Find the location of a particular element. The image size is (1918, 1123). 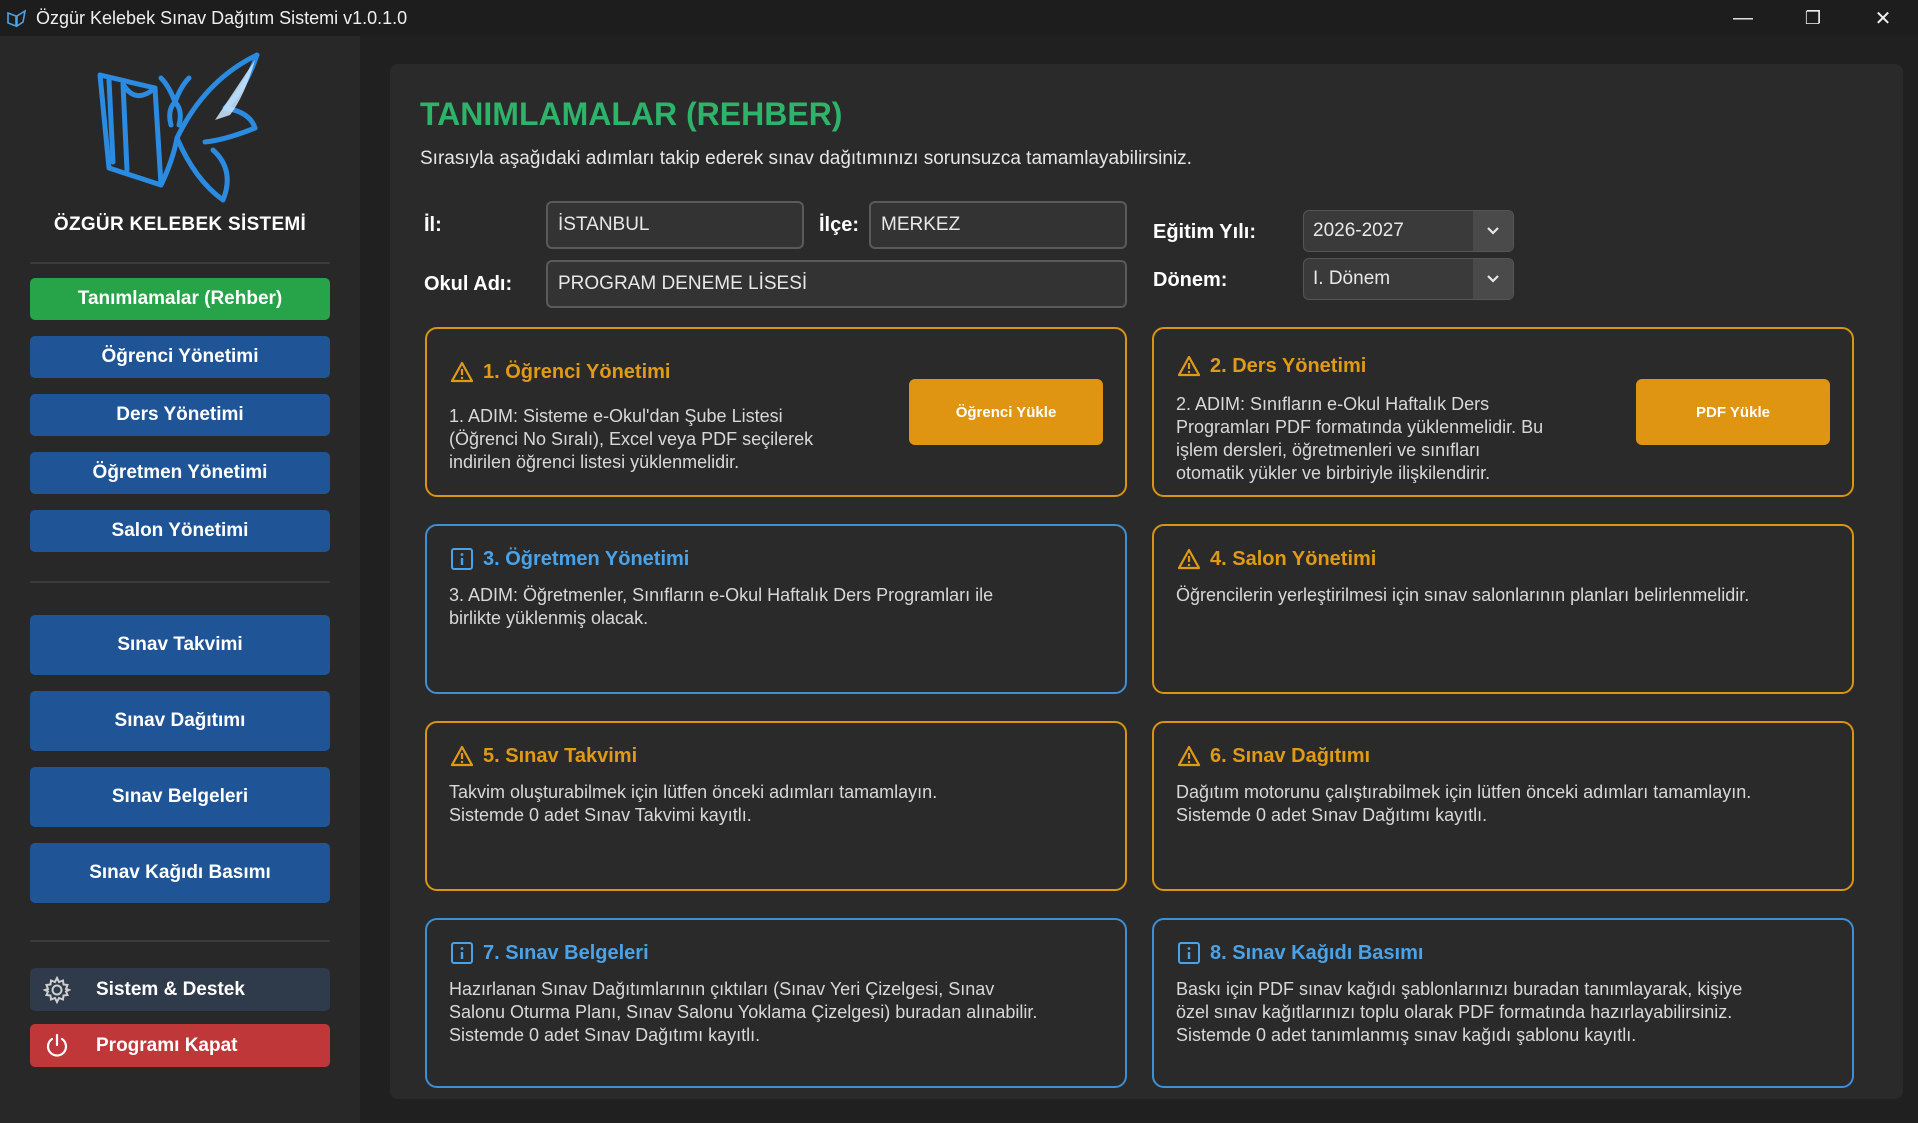

nav-sinav-dagitimi: Sınav Dağıtımı is located at coordinates (180, 721).